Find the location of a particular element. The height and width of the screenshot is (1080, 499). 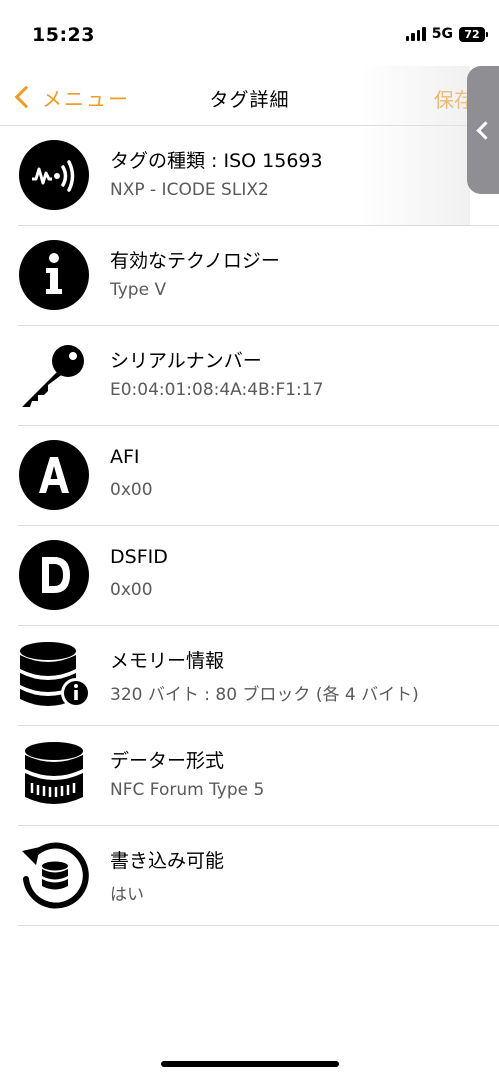

navigation-bar: メニュー タグ詳細 保存 is located at coordinates (249, 98).